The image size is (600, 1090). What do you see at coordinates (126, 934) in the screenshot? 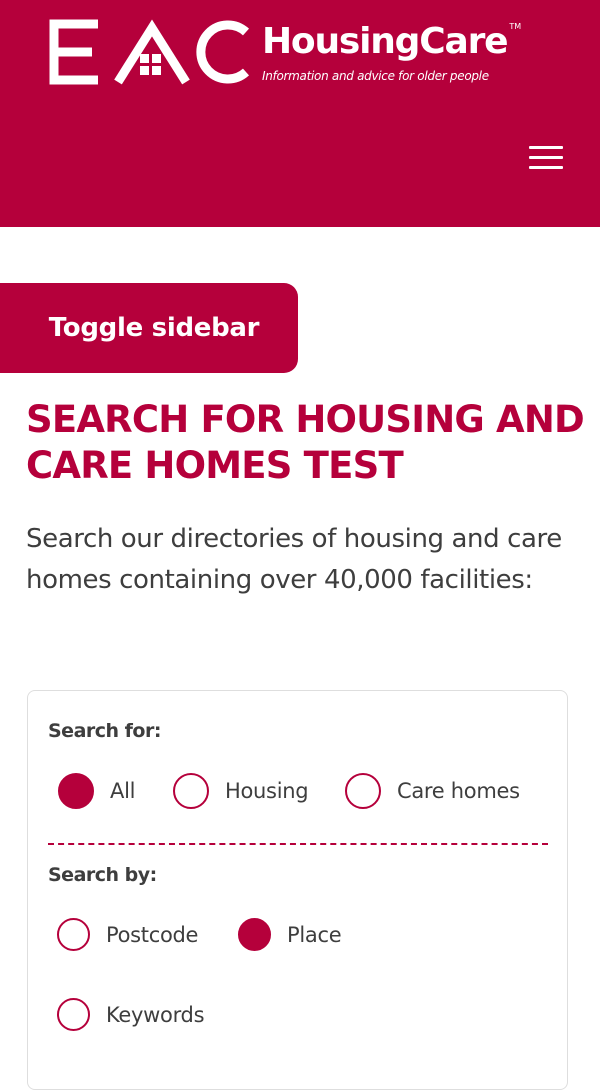
I see `radio-search-by-postcode: Postcode` at bounding box center [126, 934].